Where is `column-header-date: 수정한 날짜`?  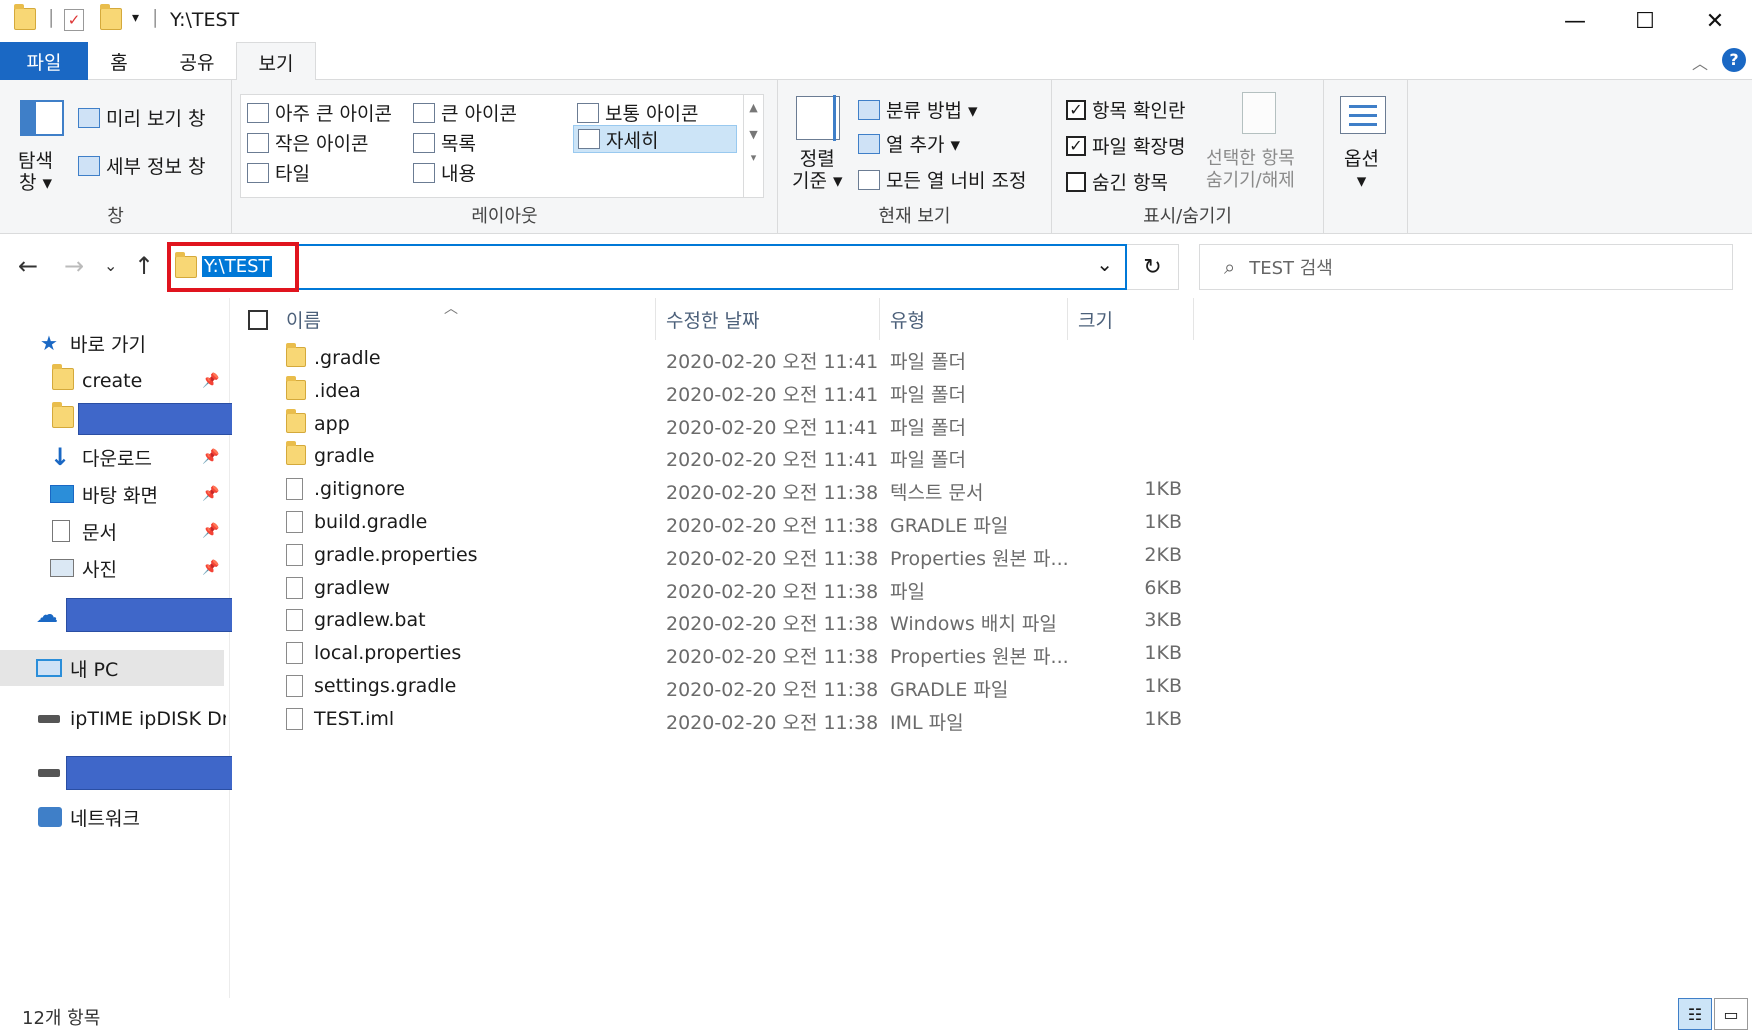 column-header-date: 수정한 날짜 is located at coordinates (768, 319).